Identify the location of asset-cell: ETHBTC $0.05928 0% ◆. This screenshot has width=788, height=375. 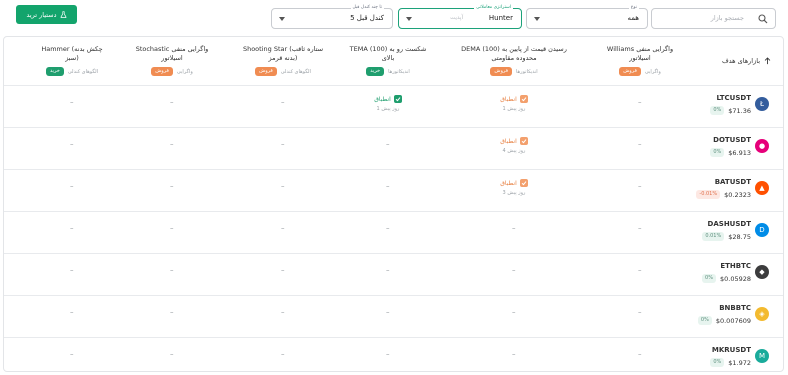
(719, 274).